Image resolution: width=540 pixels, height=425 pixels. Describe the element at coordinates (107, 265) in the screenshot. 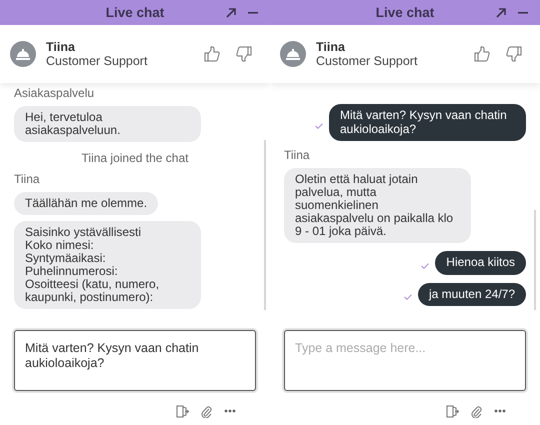

I see `agent-message: Saisinko ystävällisesti Koko nimesi: Syntymäaikasi: Puhelinnumerosi: Osoitteesi (katu, numero, kaupunki, postinumero):` at that location.